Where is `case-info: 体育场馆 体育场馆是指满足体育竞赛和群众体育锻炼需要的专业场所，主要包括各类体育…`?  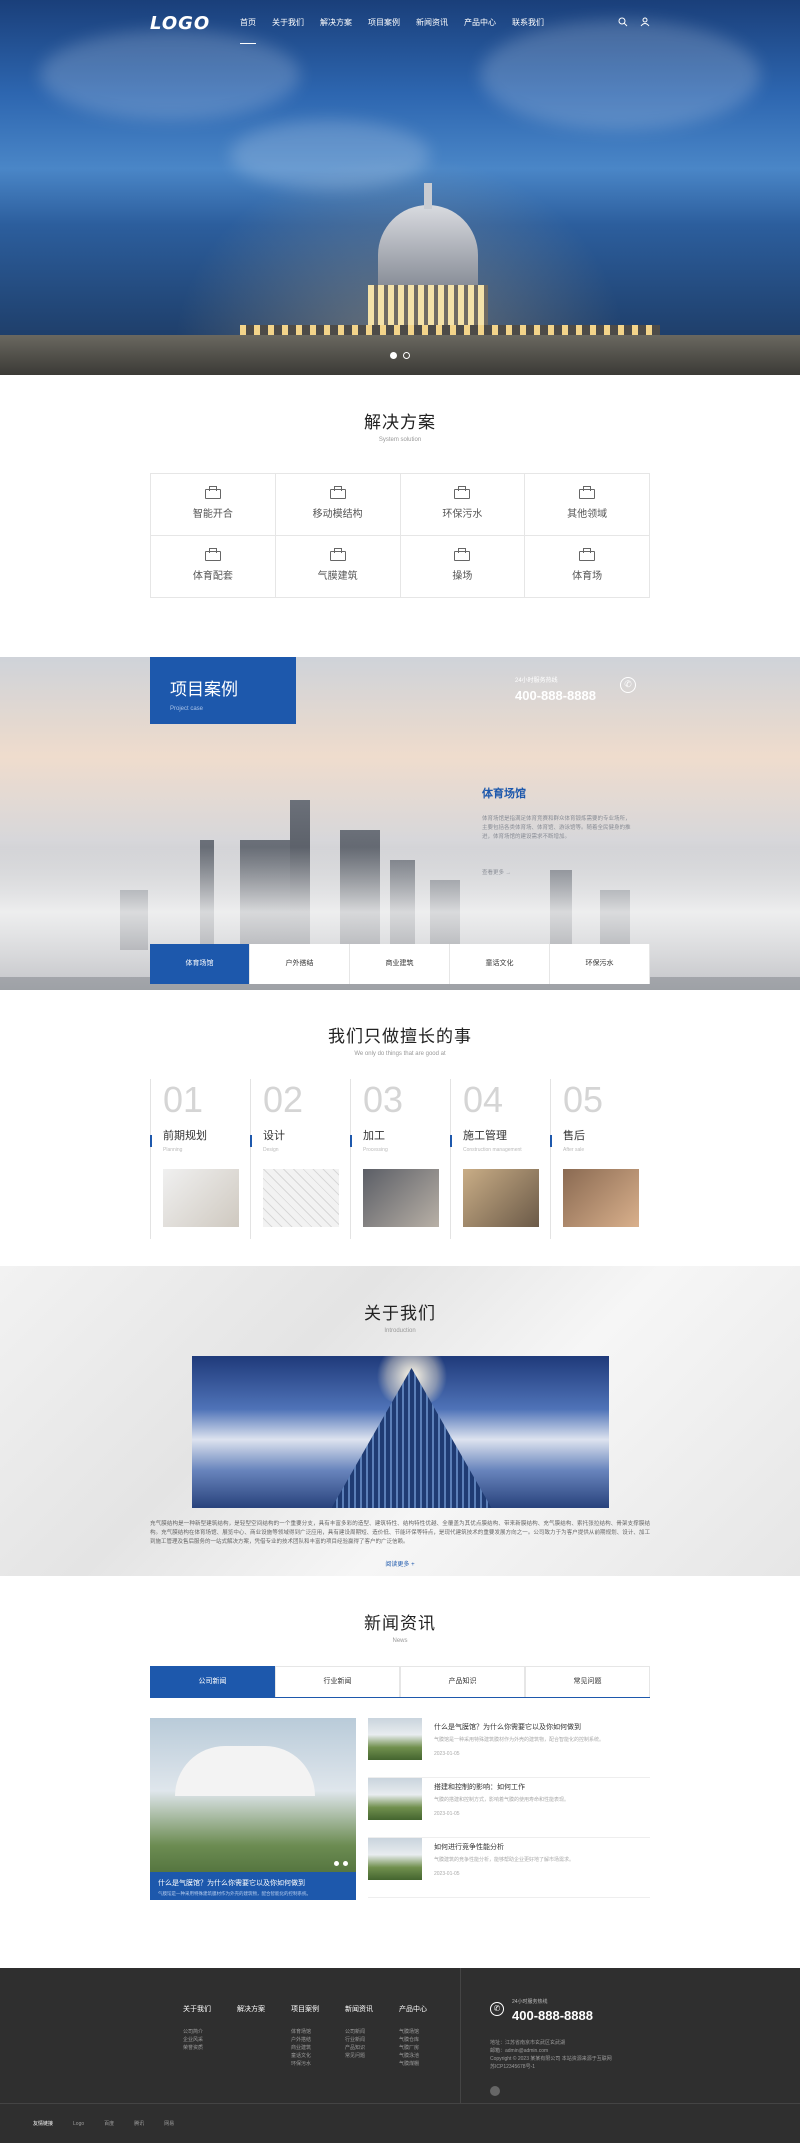 case-info: 体育场馆 体育场馆是指满足体育竞赛和群众体育锻炼需要的专业场所，主要包括各类体育… is located at coordinates (557, 830).